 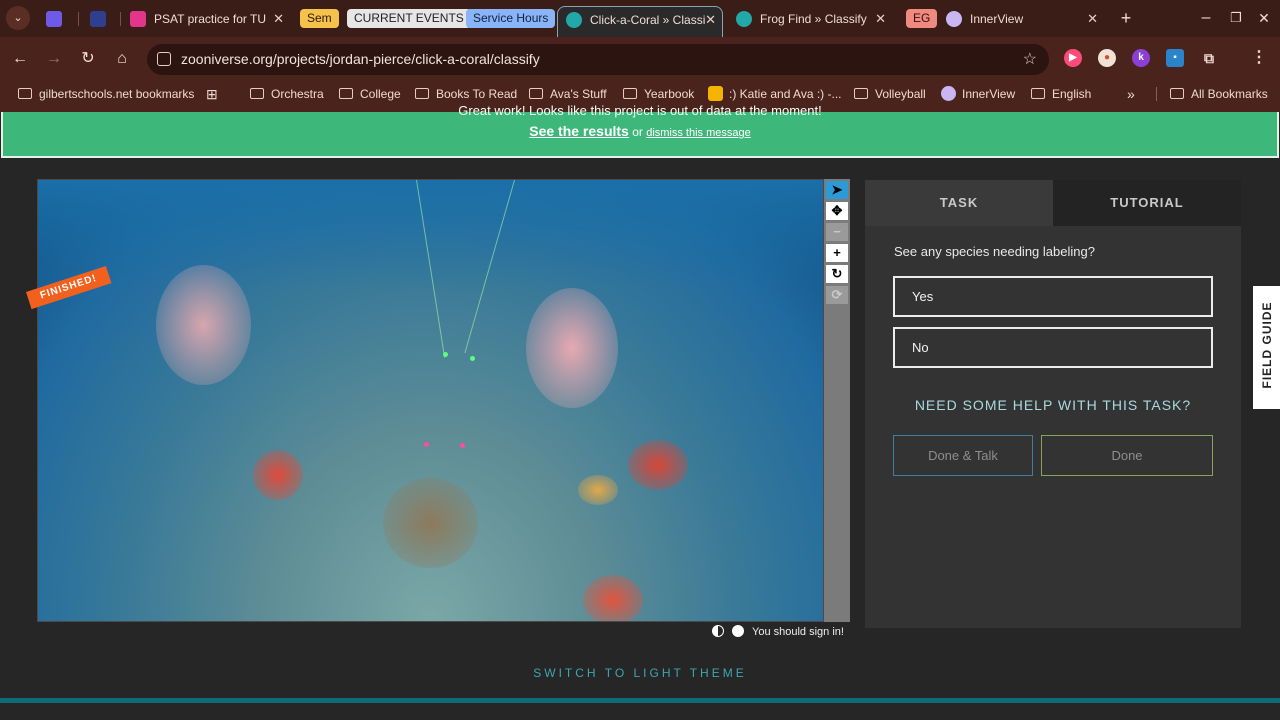 I want to click on pointer-tool-icon: ➤, so click(x=837, y=190).